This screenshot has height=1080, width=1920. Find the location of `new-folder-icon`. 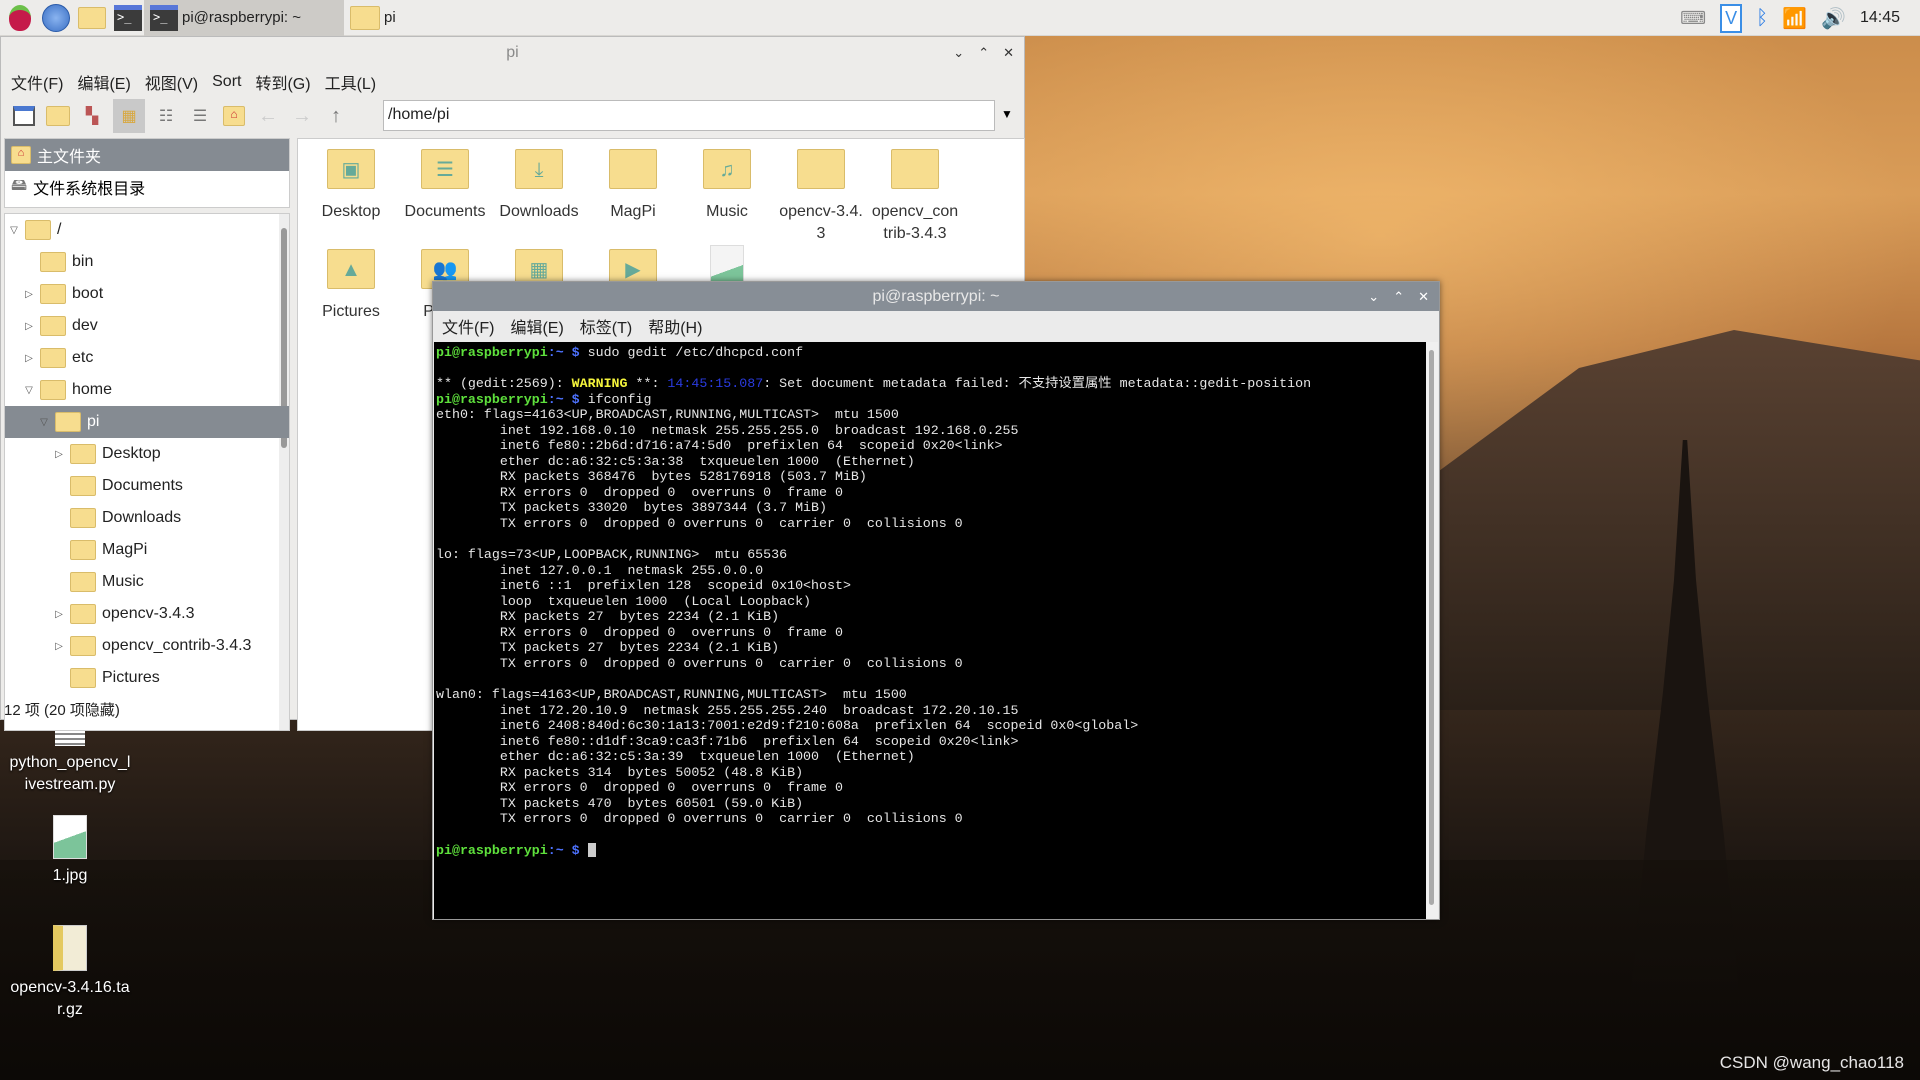

new-folder-icon is located at coordinates (58, 116).